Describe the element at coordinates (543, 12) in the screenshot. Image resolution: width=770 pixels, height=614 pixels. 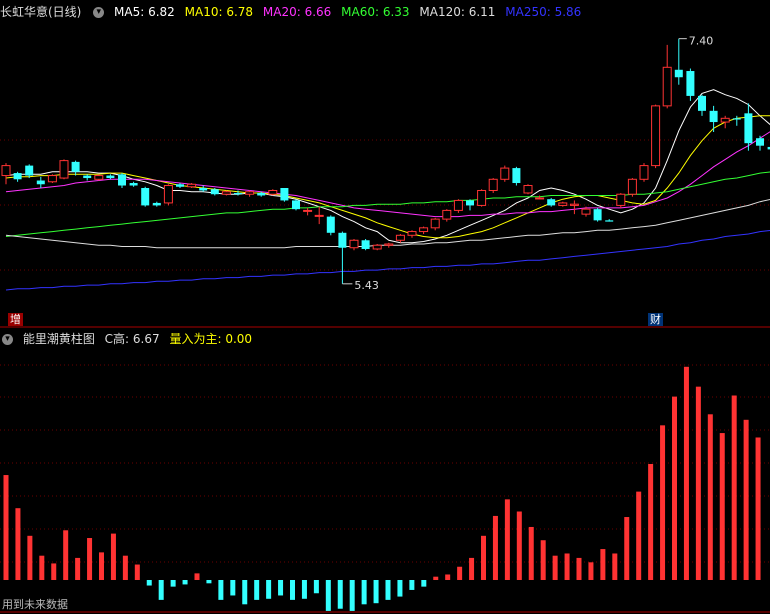
I see `ma250-label: MA250: 5.86` at that location.